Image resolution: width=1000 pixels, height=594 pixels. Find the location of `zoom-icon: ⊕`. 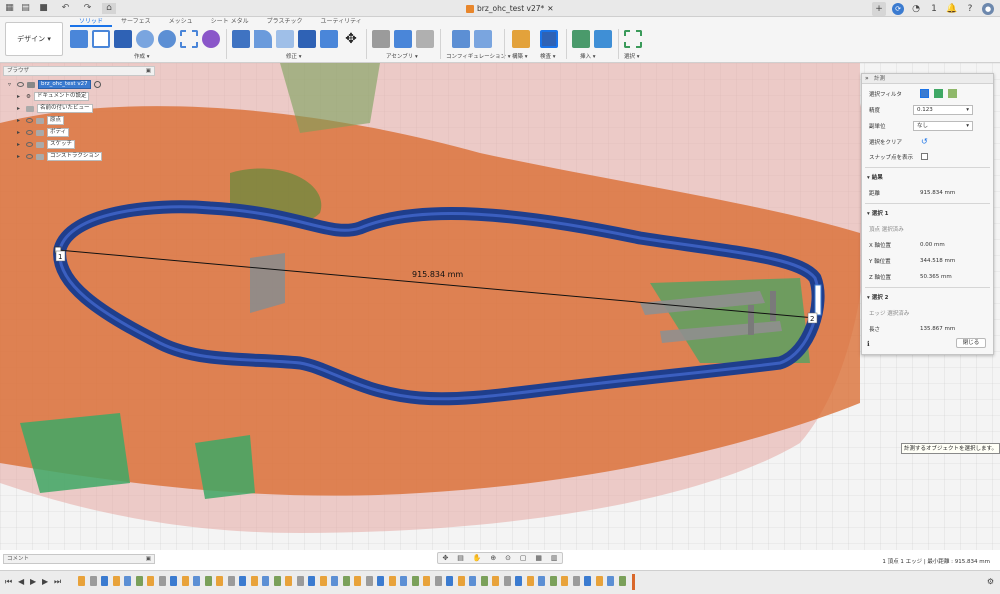

zoom-icon: ⊕ is located at coordinates (493, 558).